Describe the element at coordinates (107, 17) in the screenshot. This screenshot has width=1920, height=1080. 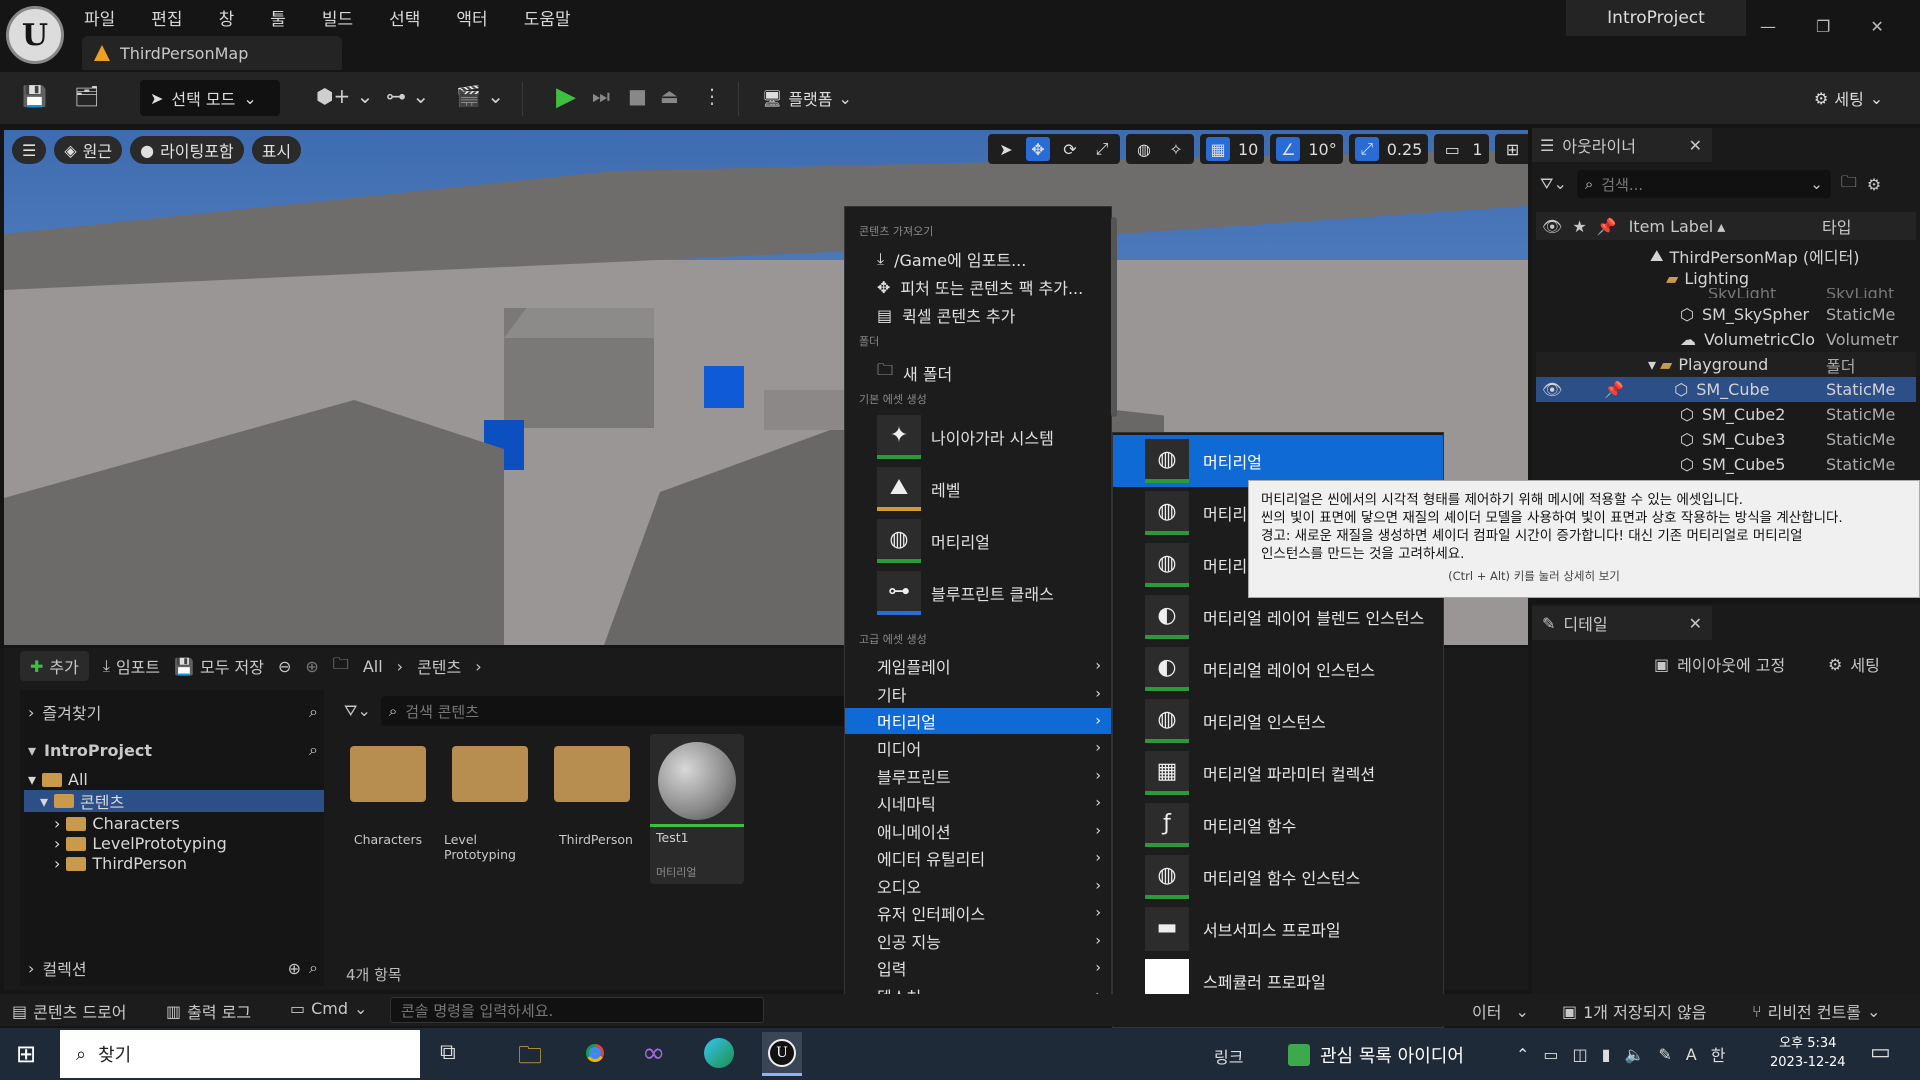
I see `menu-file: 파일` at that location.